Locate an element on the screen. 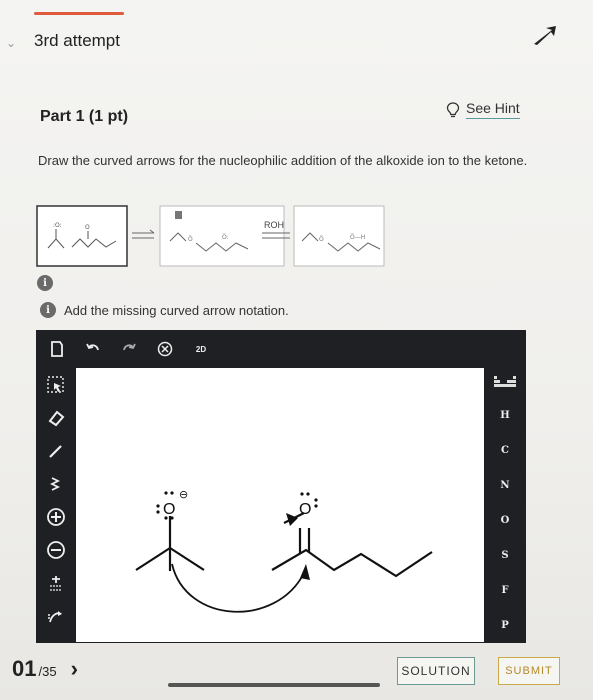 This screenshot has height=700, width=593. electron-pairs-icon is located at coordinates (56, 582).